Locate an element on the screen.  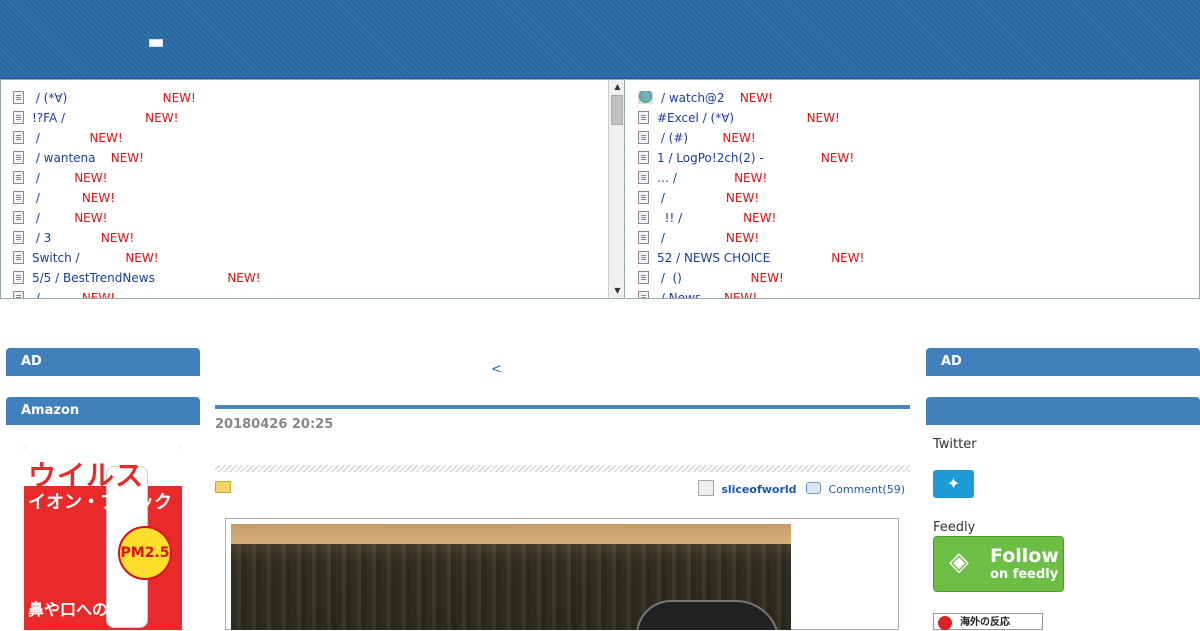
amazon-heading: Amazon is located at coordinates (103, 411).